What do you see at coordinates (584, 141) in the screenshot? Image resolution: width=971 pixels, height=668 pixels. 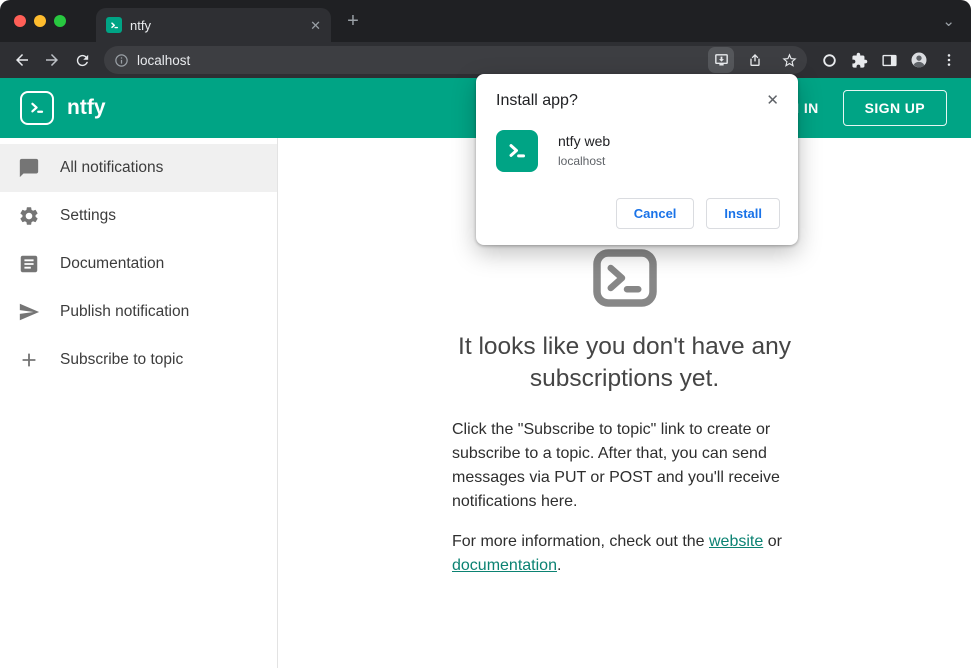 I see `dialog-app-name: ntfy web` at bounding box center [584, 141].